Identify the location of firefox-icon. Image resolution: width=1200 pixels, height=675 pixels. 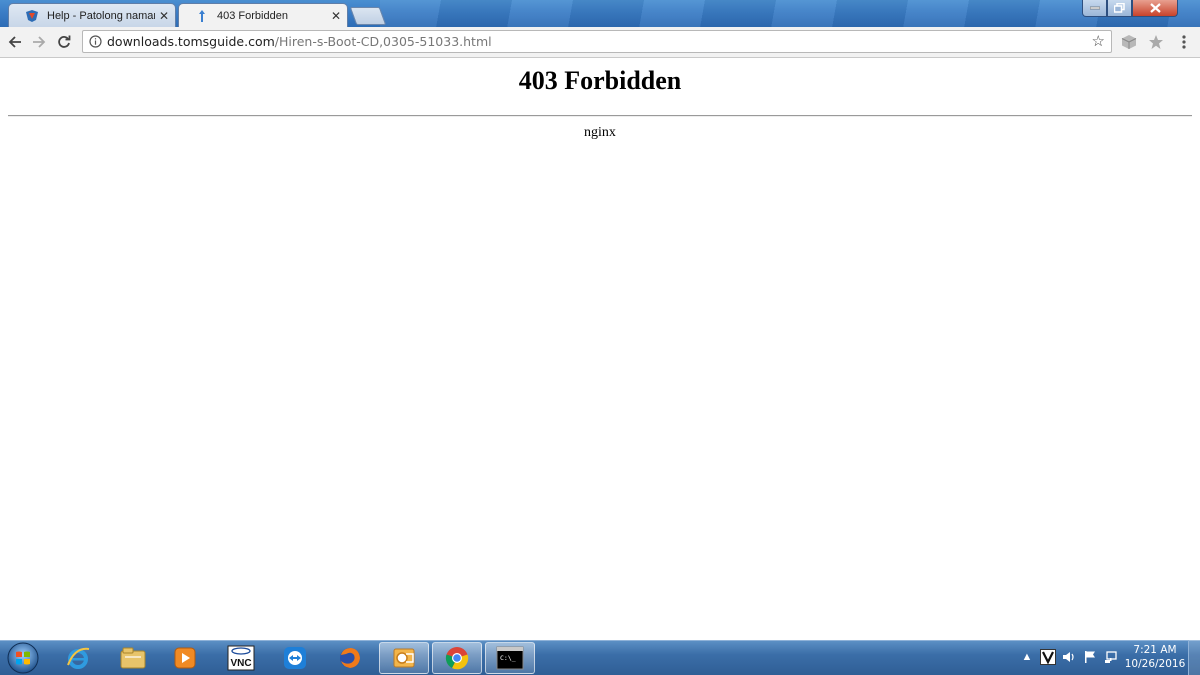
(350, 658).